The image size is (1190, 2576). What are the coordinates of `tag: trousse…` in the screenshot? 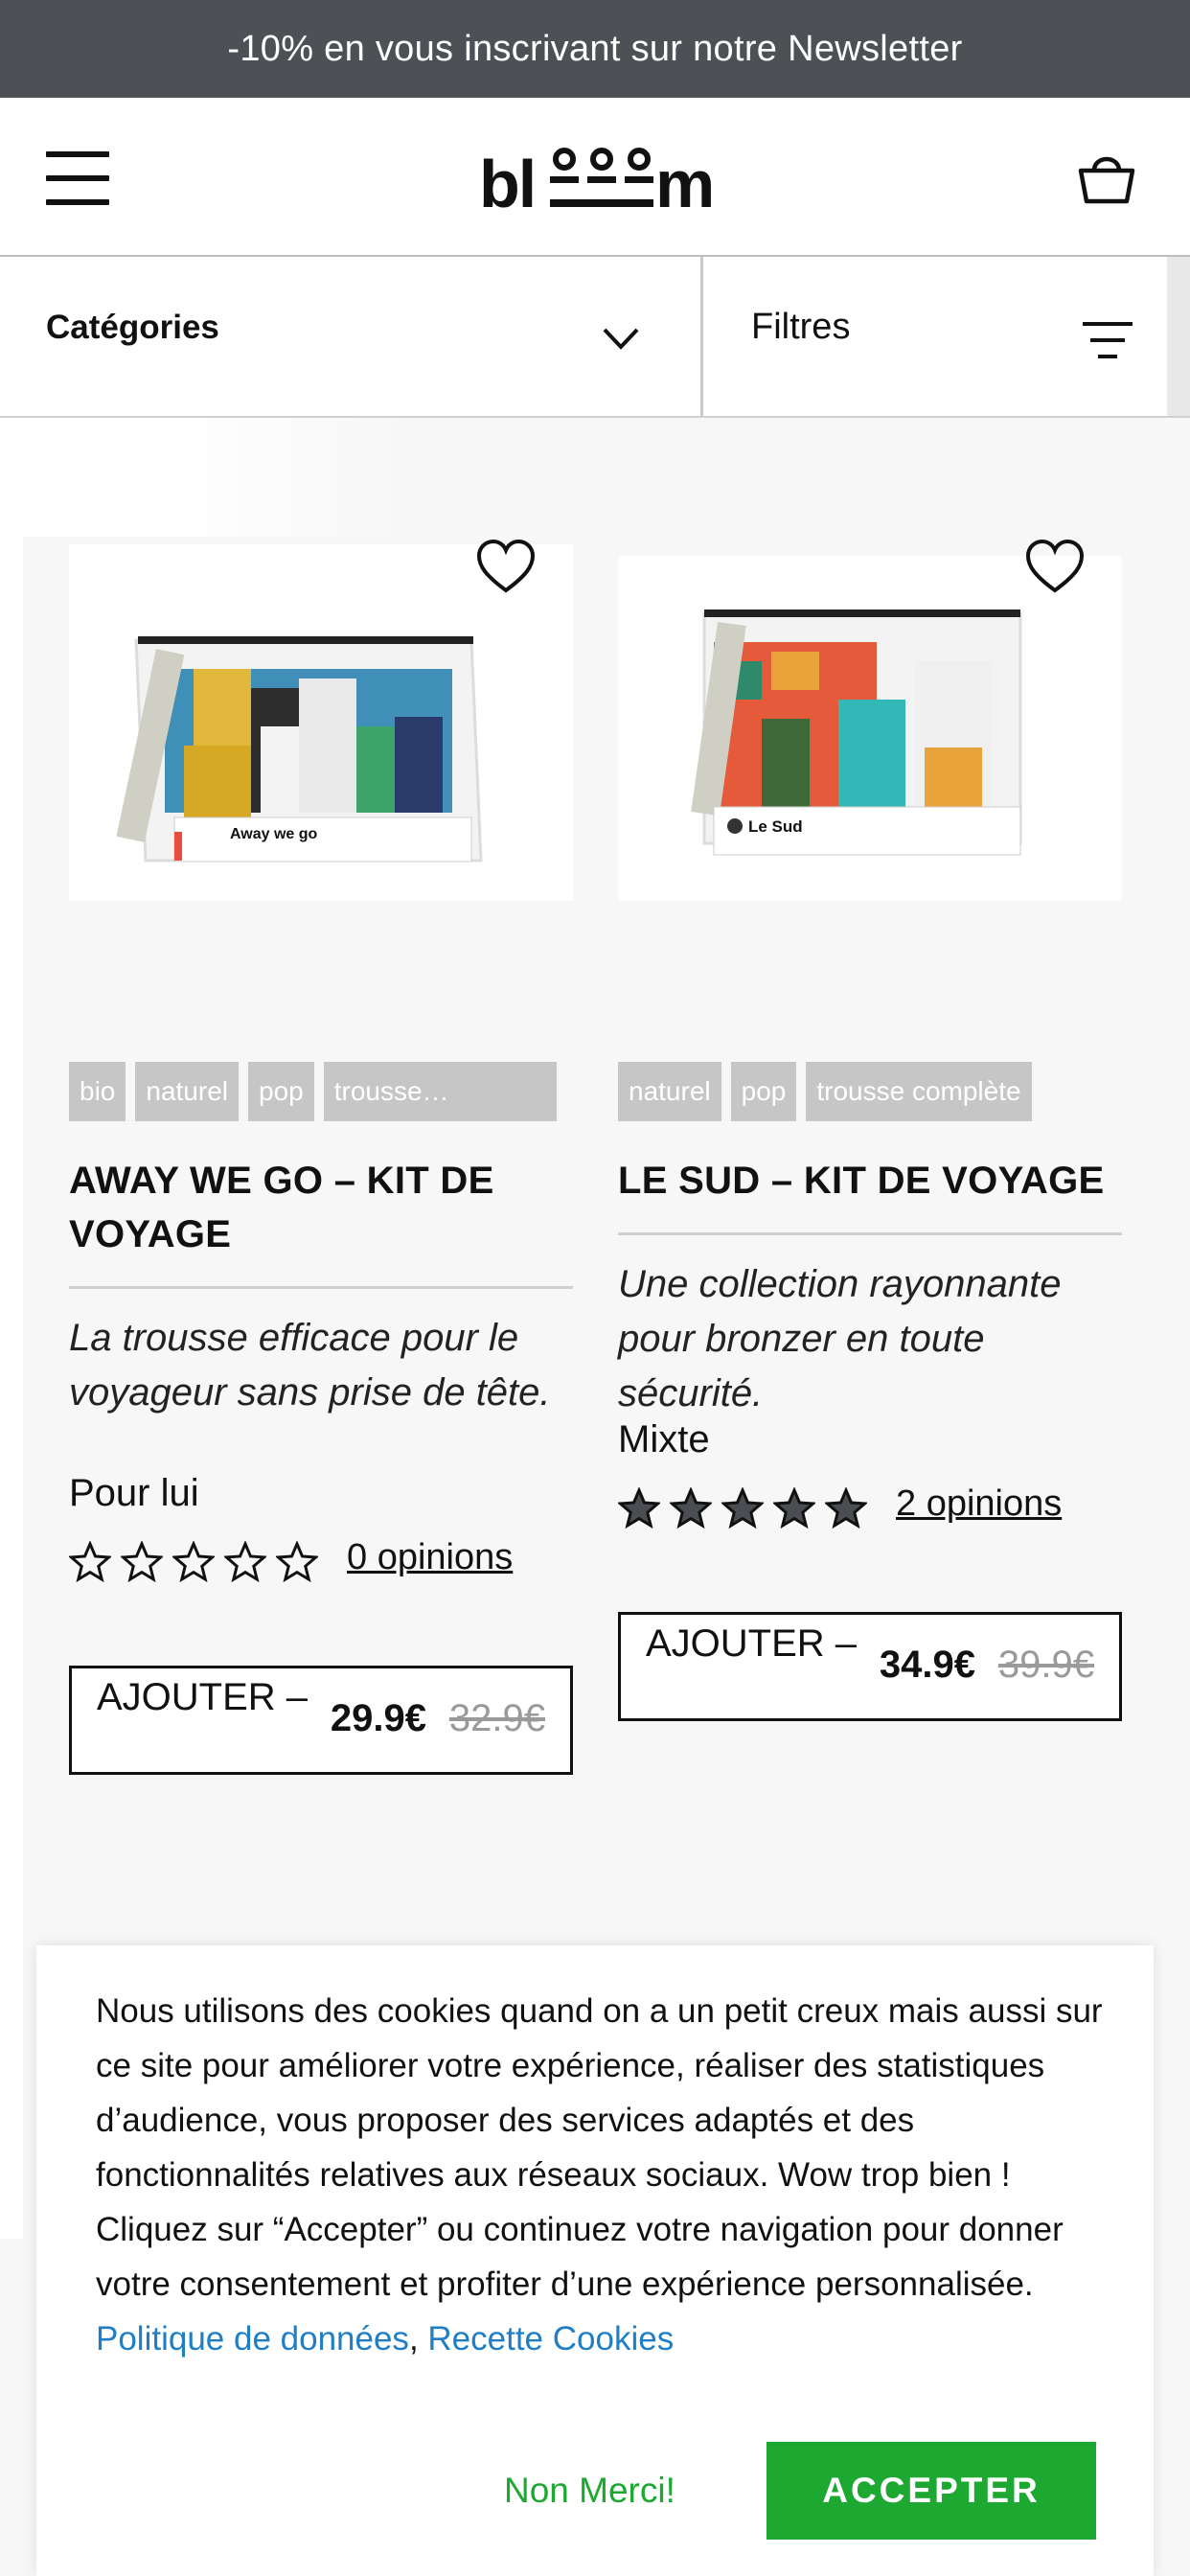 It's located at (440, 1091).